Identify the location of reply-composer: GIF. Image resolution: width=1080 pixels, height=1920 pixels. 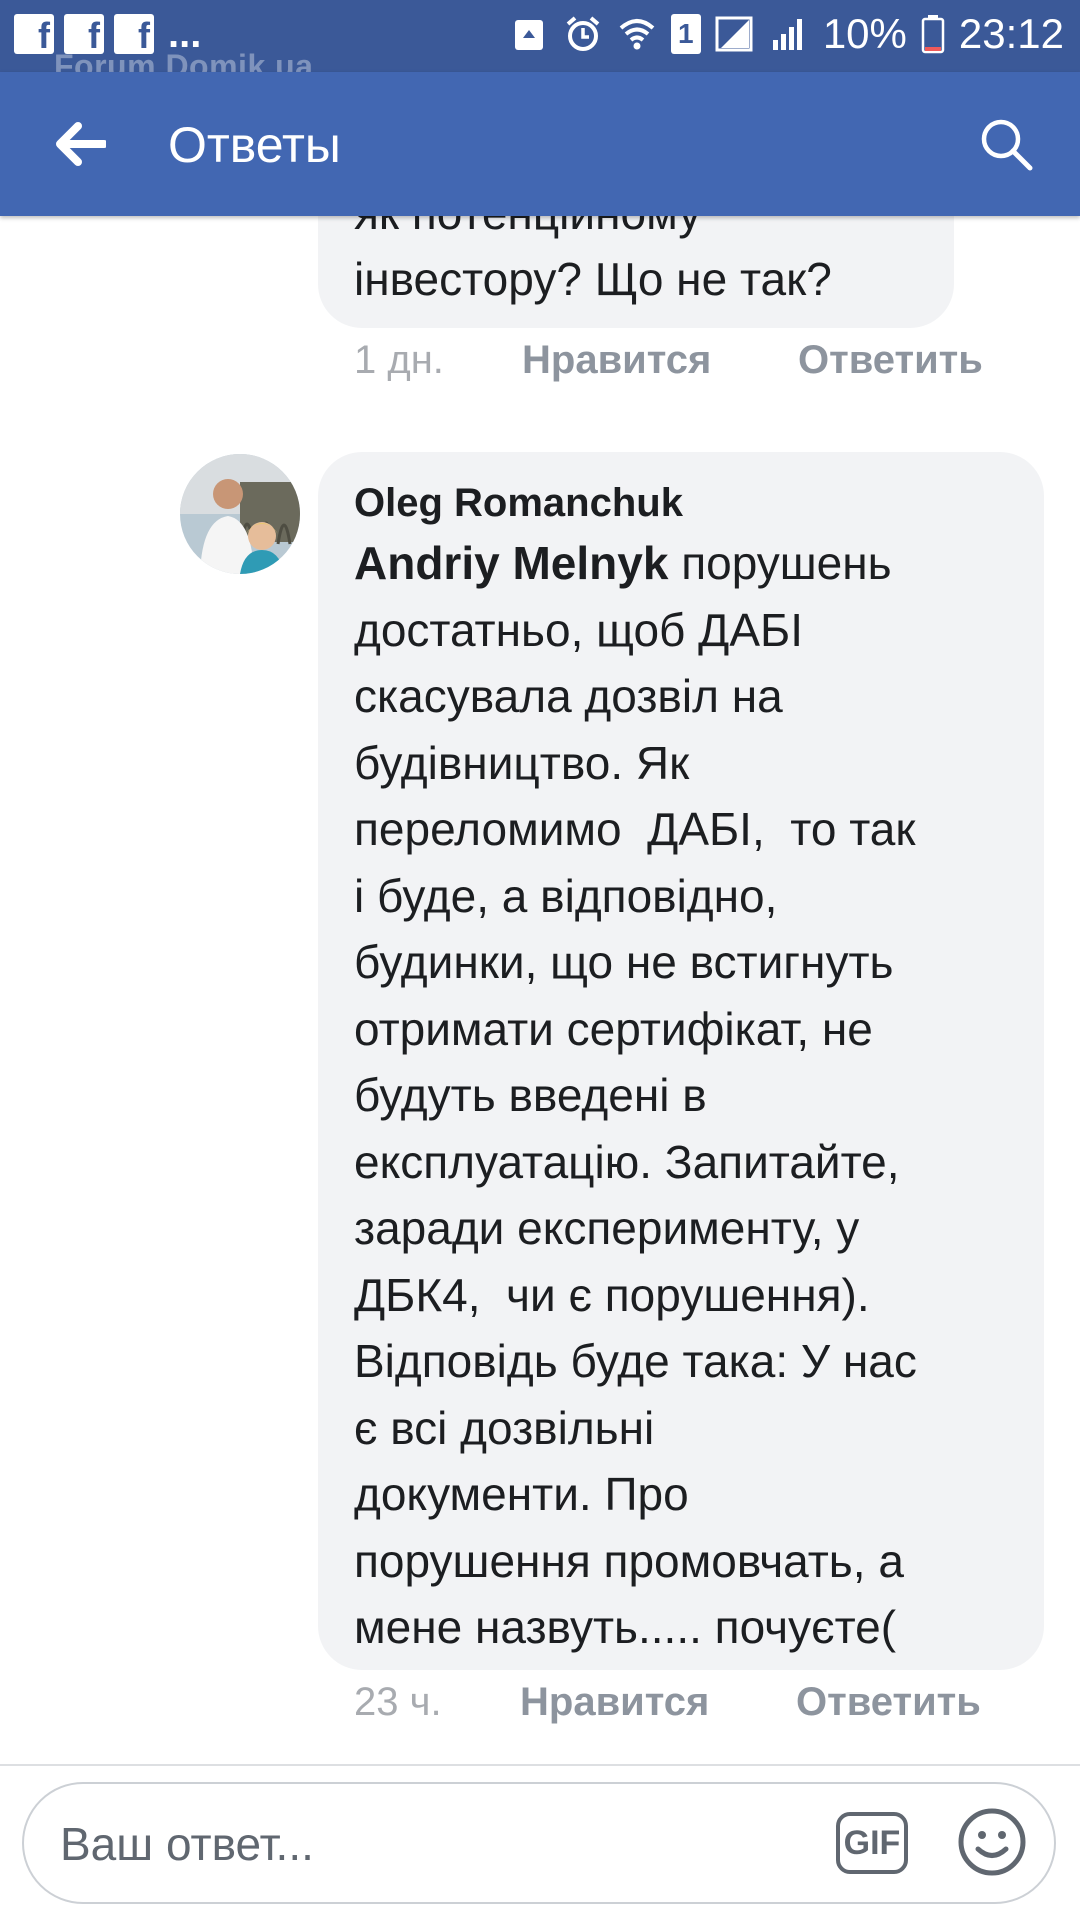
(539, 1843).